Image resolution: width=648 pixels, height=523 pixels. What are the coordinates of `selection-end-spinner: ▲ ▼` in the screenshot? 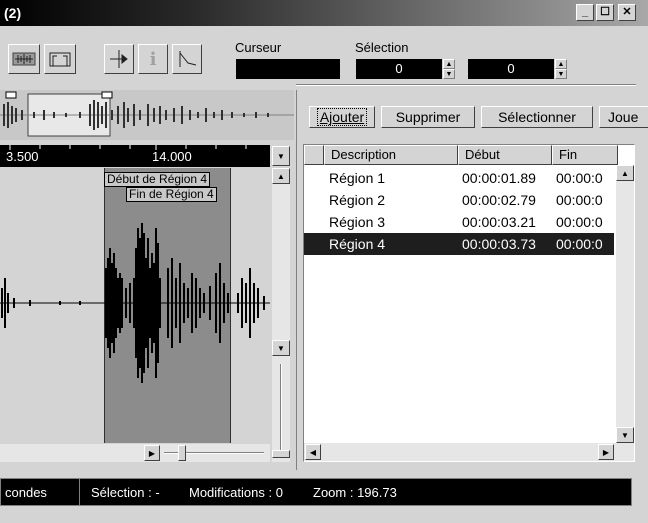 It's located at (561, 69).